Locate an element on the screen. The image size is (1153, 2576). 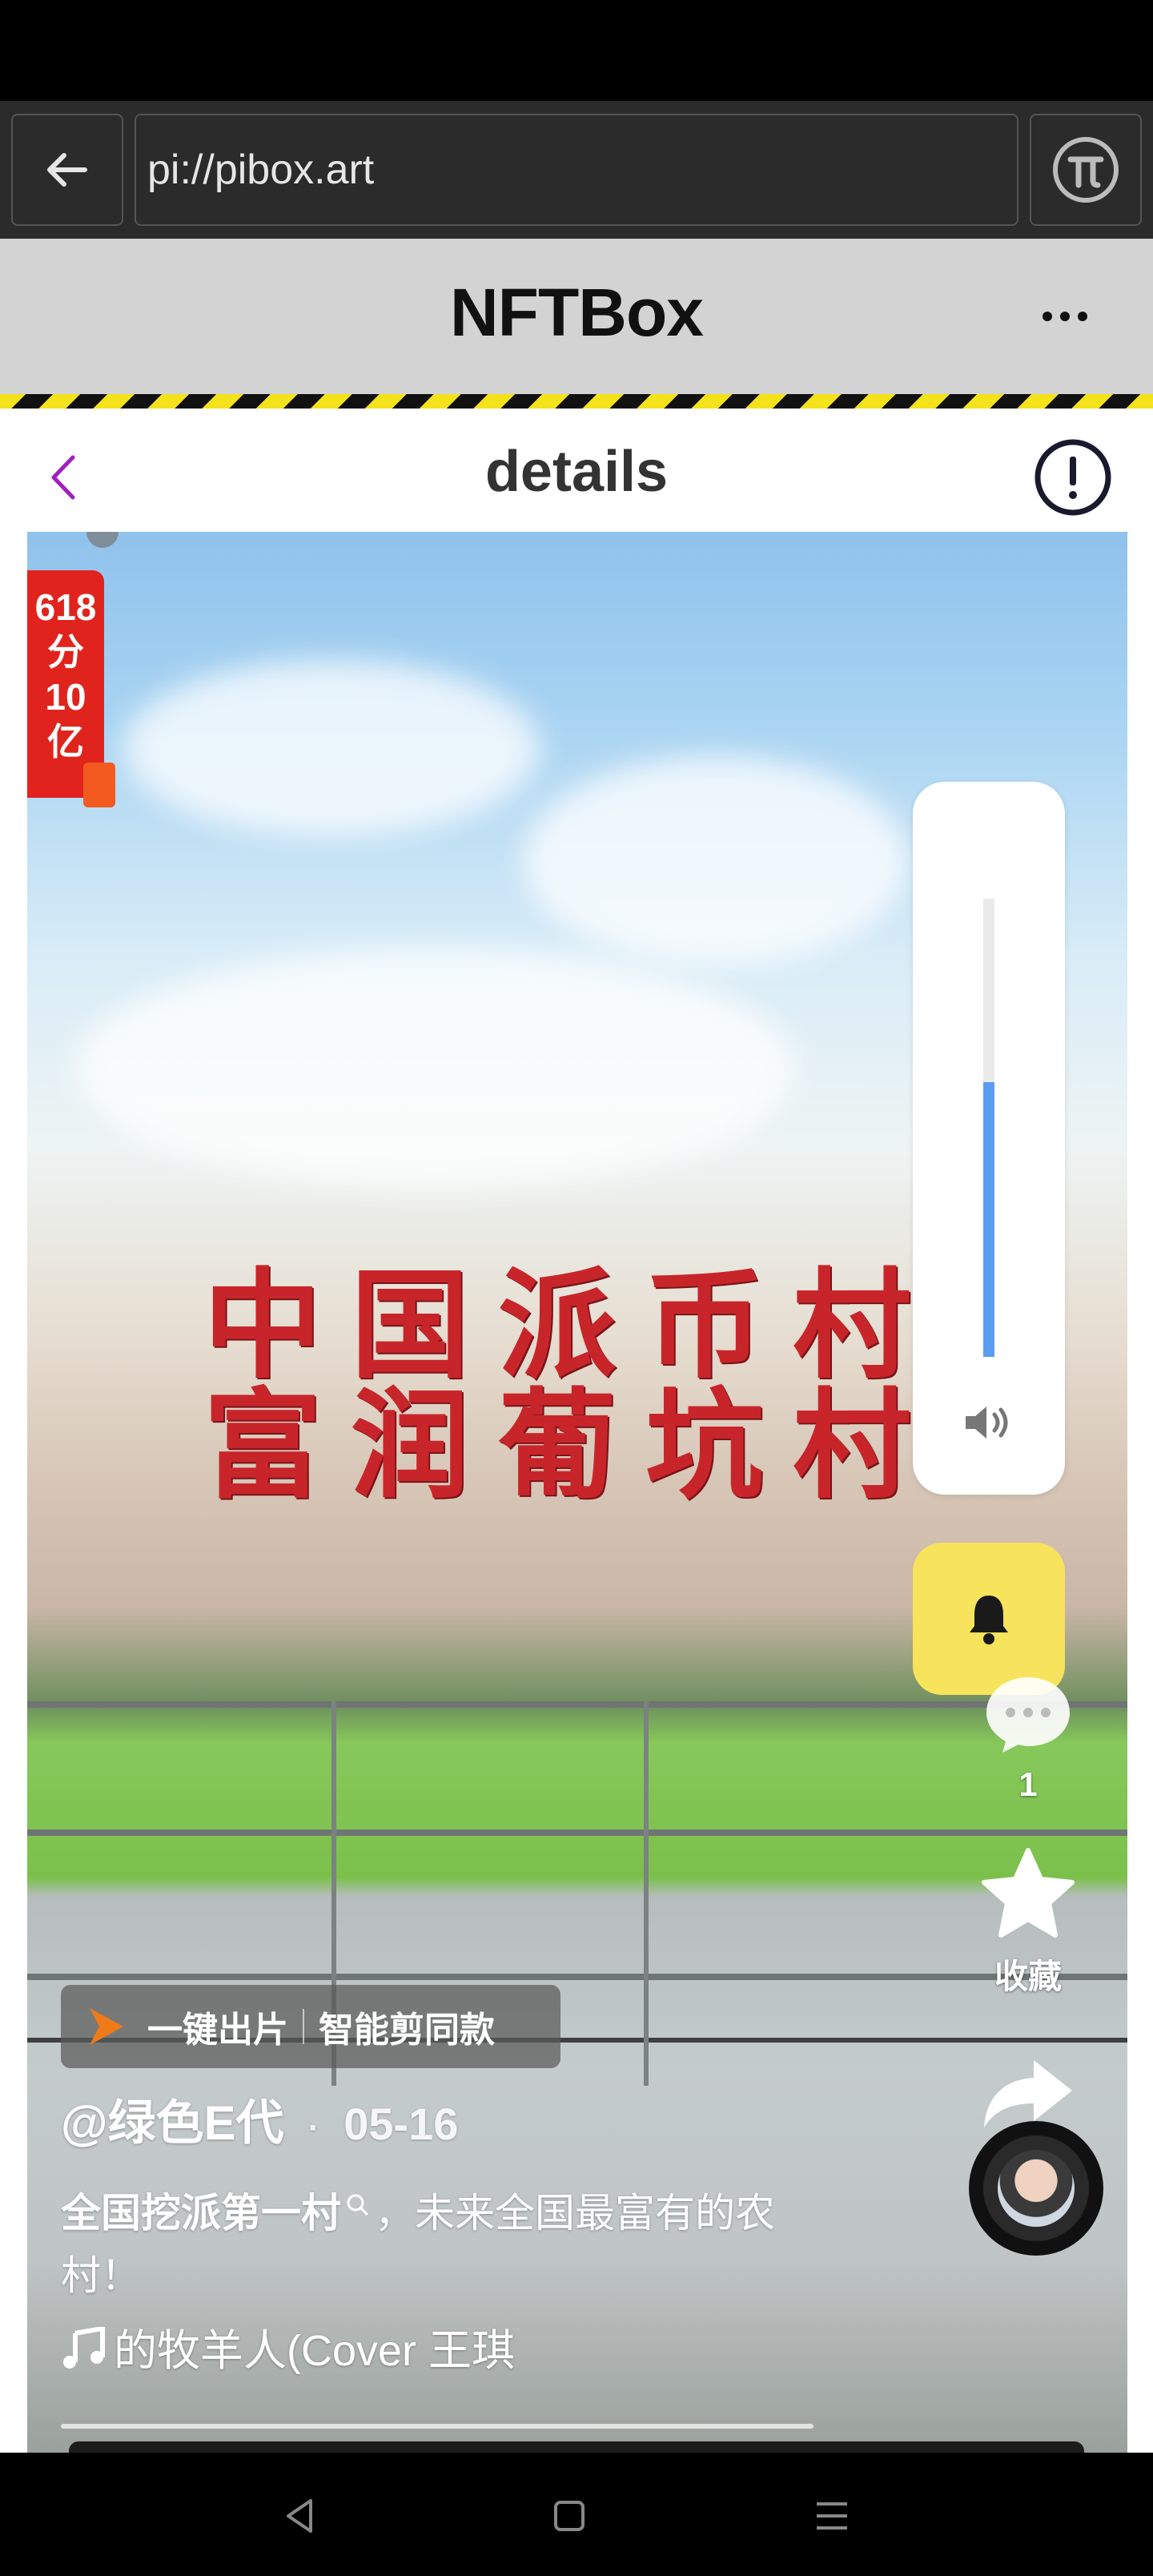
status-bar is located at coordinates (576, 50).